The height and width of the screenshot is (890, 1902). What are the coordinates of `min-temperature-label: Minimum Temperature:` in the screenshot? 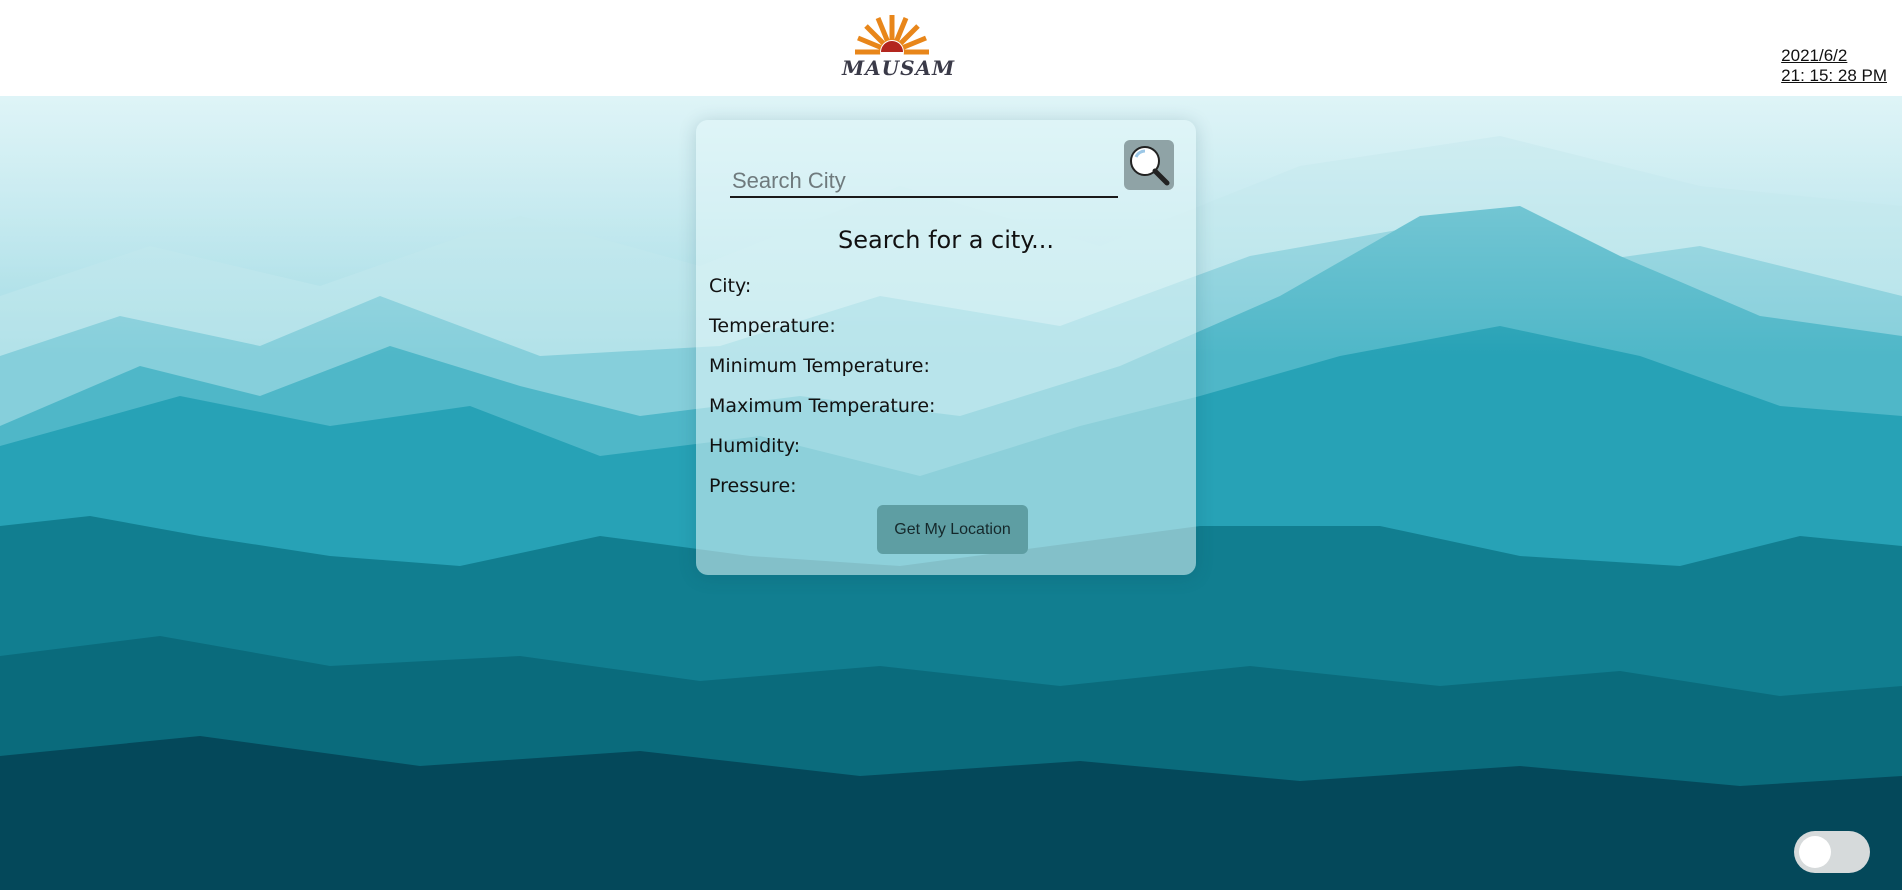 It's located at (819, 366).